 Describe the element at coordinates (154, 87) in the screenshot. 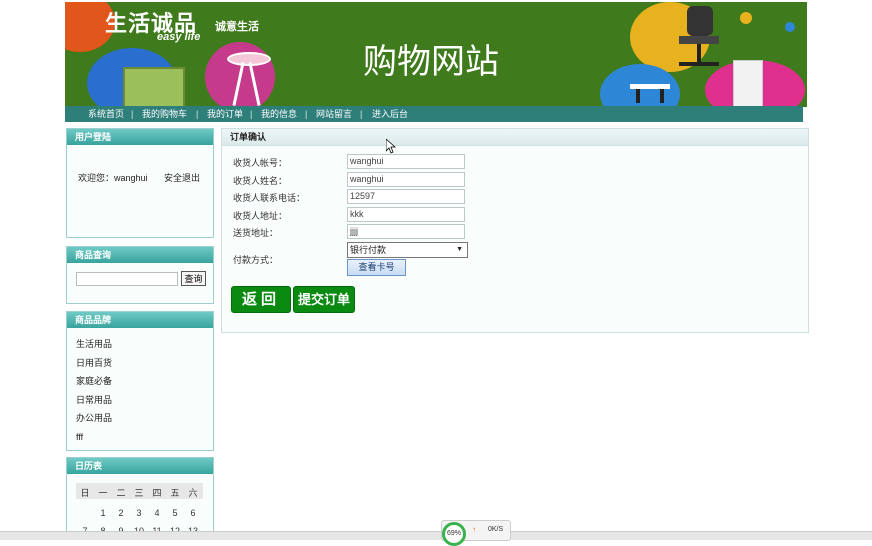

I see `shoe-rack-image` at that location.